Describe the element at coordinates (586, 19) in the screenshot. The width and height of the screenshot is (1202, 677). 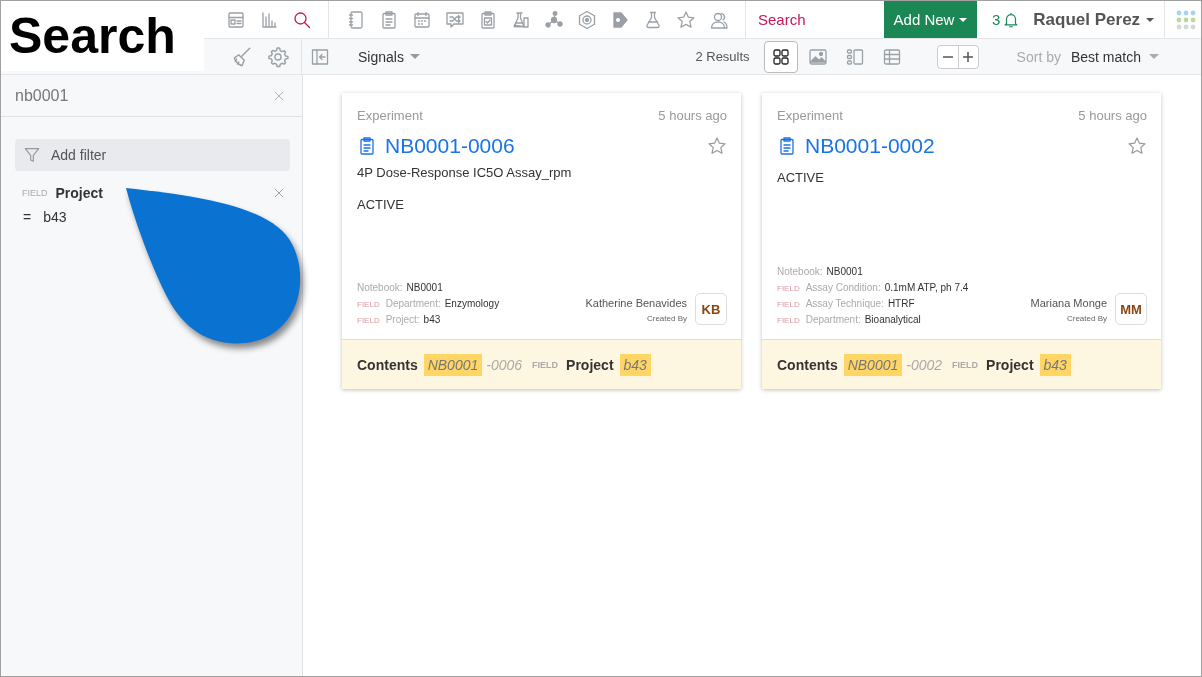
I see `hexagon-icon` at that location.